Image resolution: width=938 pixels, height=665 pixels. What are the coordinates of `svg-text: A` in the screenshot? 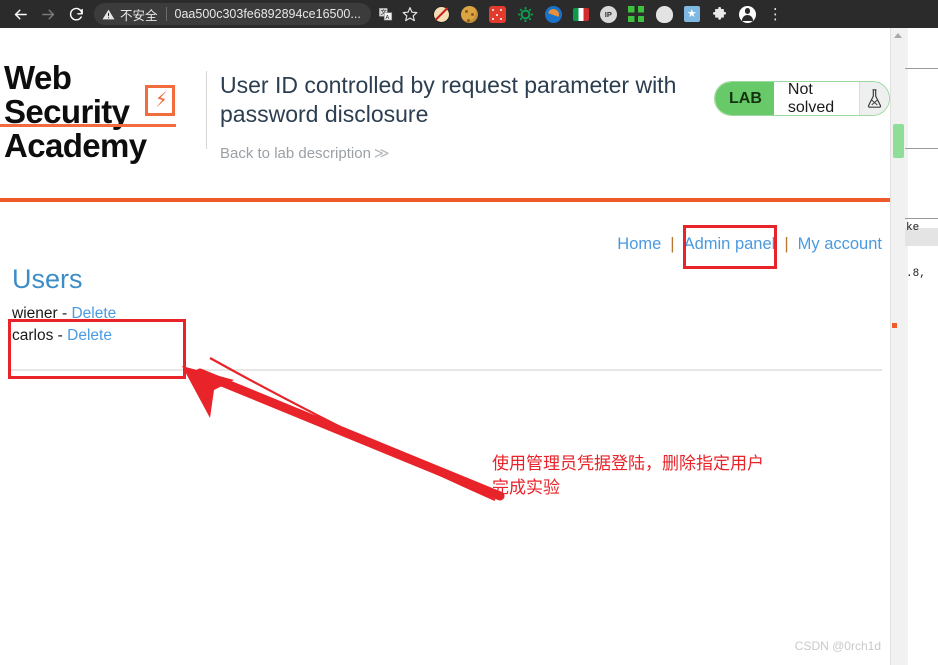 It's located at (387, 17).